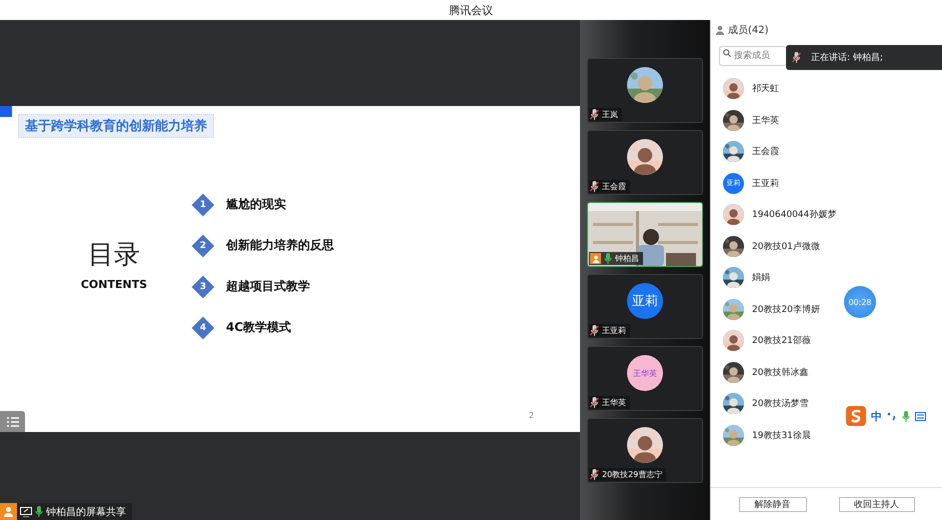 The image size is (942, 520). Describe the element at coordinates (6, 111) in the screenshot. I see `slide-marker` at that location.